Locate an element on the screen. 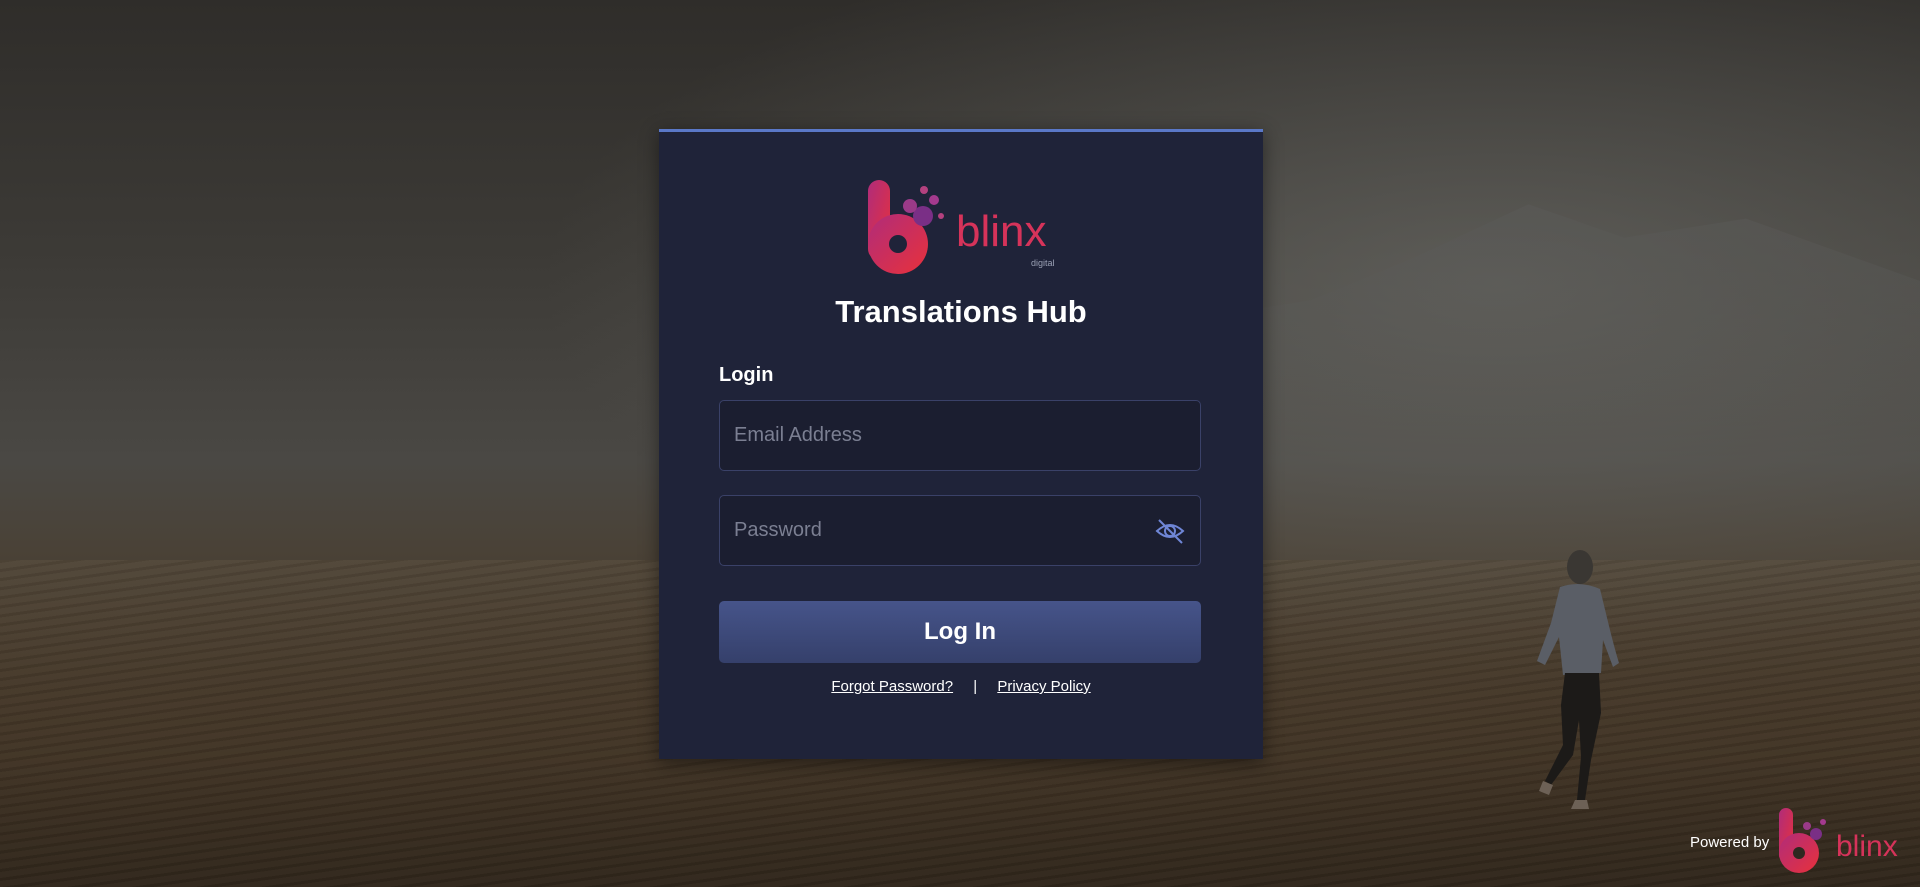 The width and height of the screenshot is (1920, 887). background-runner is located at coordinates (1578, 679).